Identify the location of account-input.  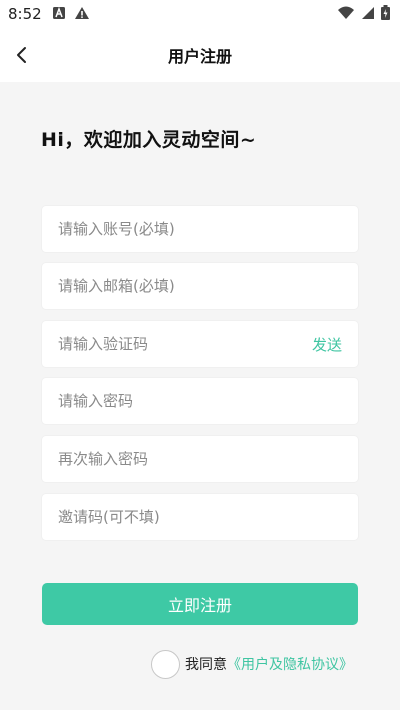
(200, 229).